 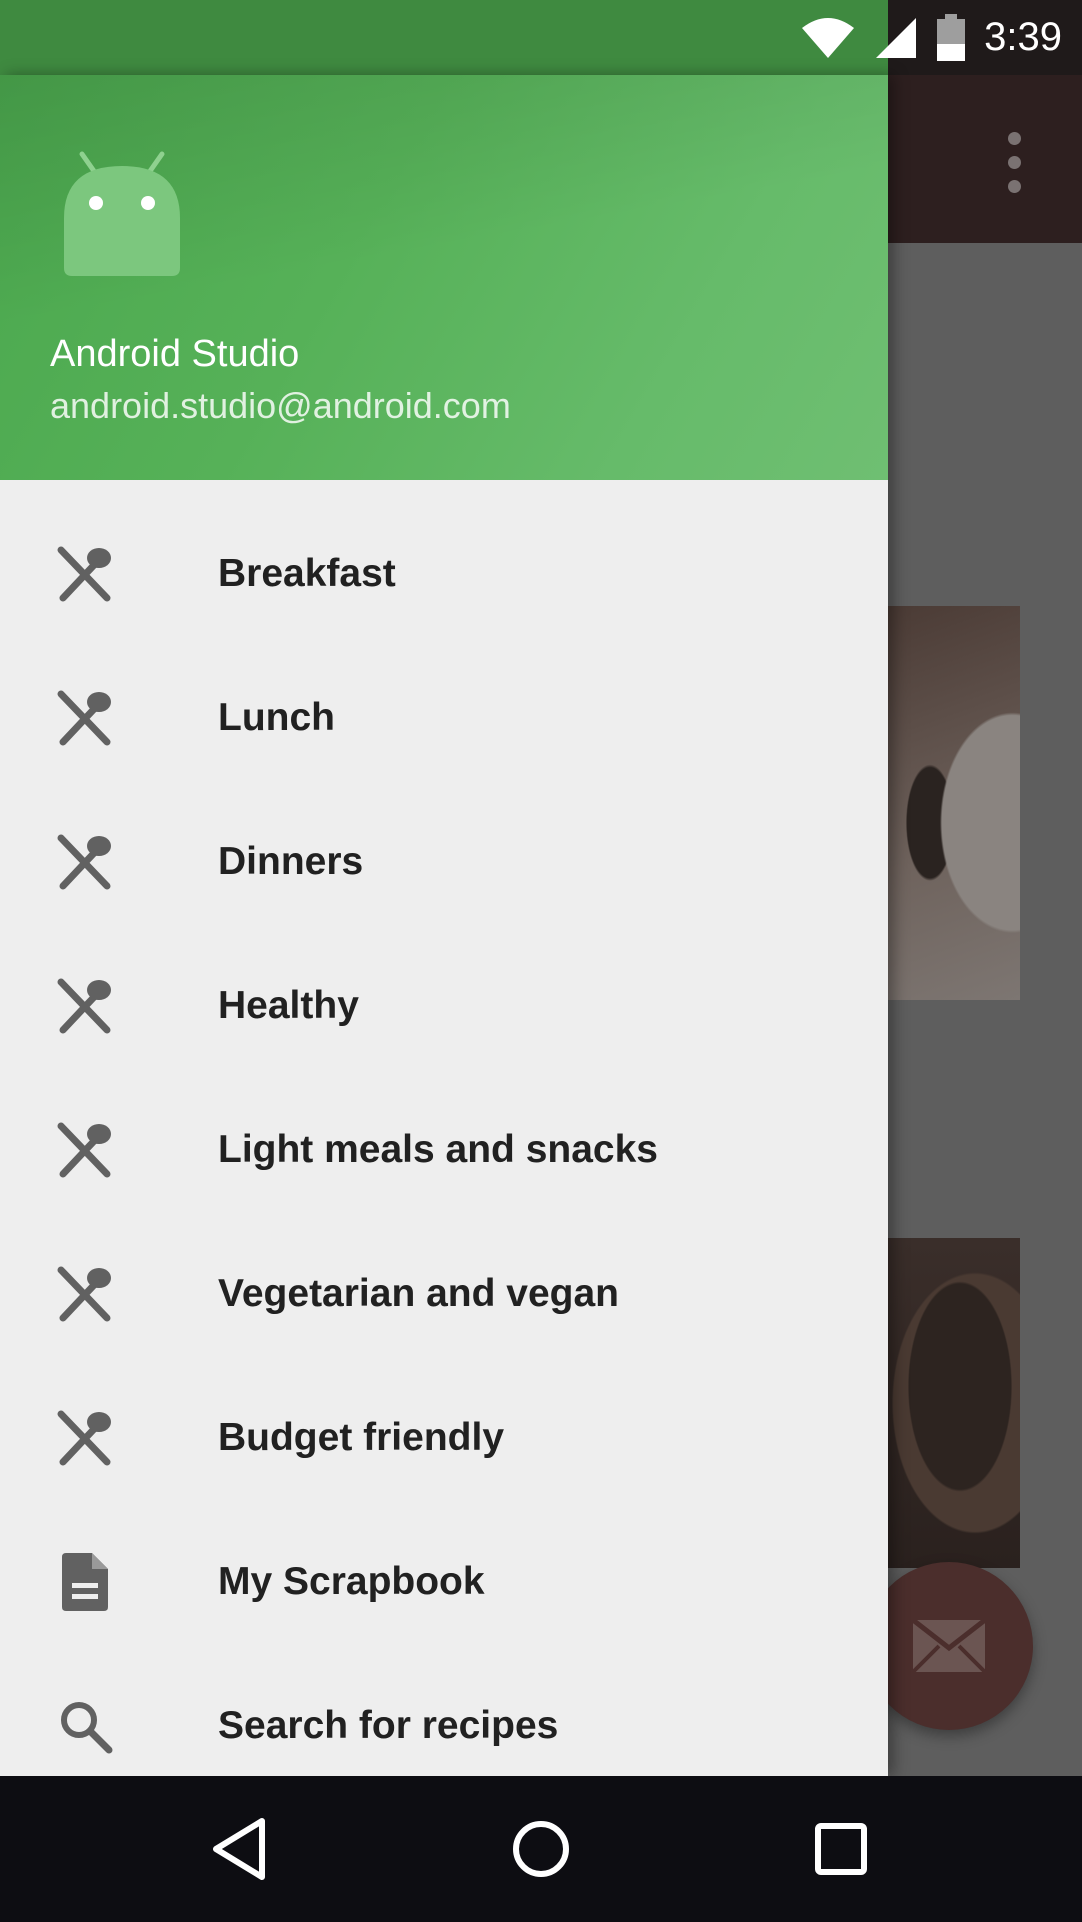 I want to click on status-time: 3:39, so click(x=1023, y=37).